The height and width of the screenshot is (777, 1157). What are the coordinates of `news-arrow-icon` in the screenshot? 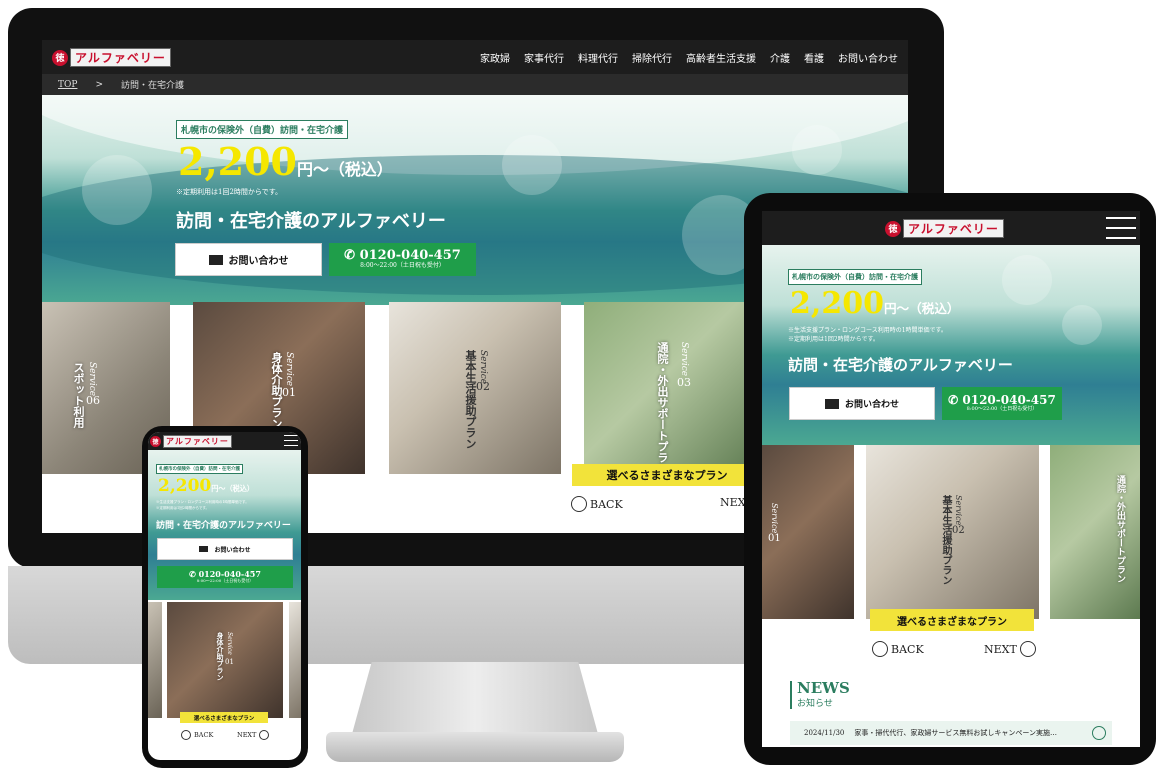 It's located at (1099, 733).